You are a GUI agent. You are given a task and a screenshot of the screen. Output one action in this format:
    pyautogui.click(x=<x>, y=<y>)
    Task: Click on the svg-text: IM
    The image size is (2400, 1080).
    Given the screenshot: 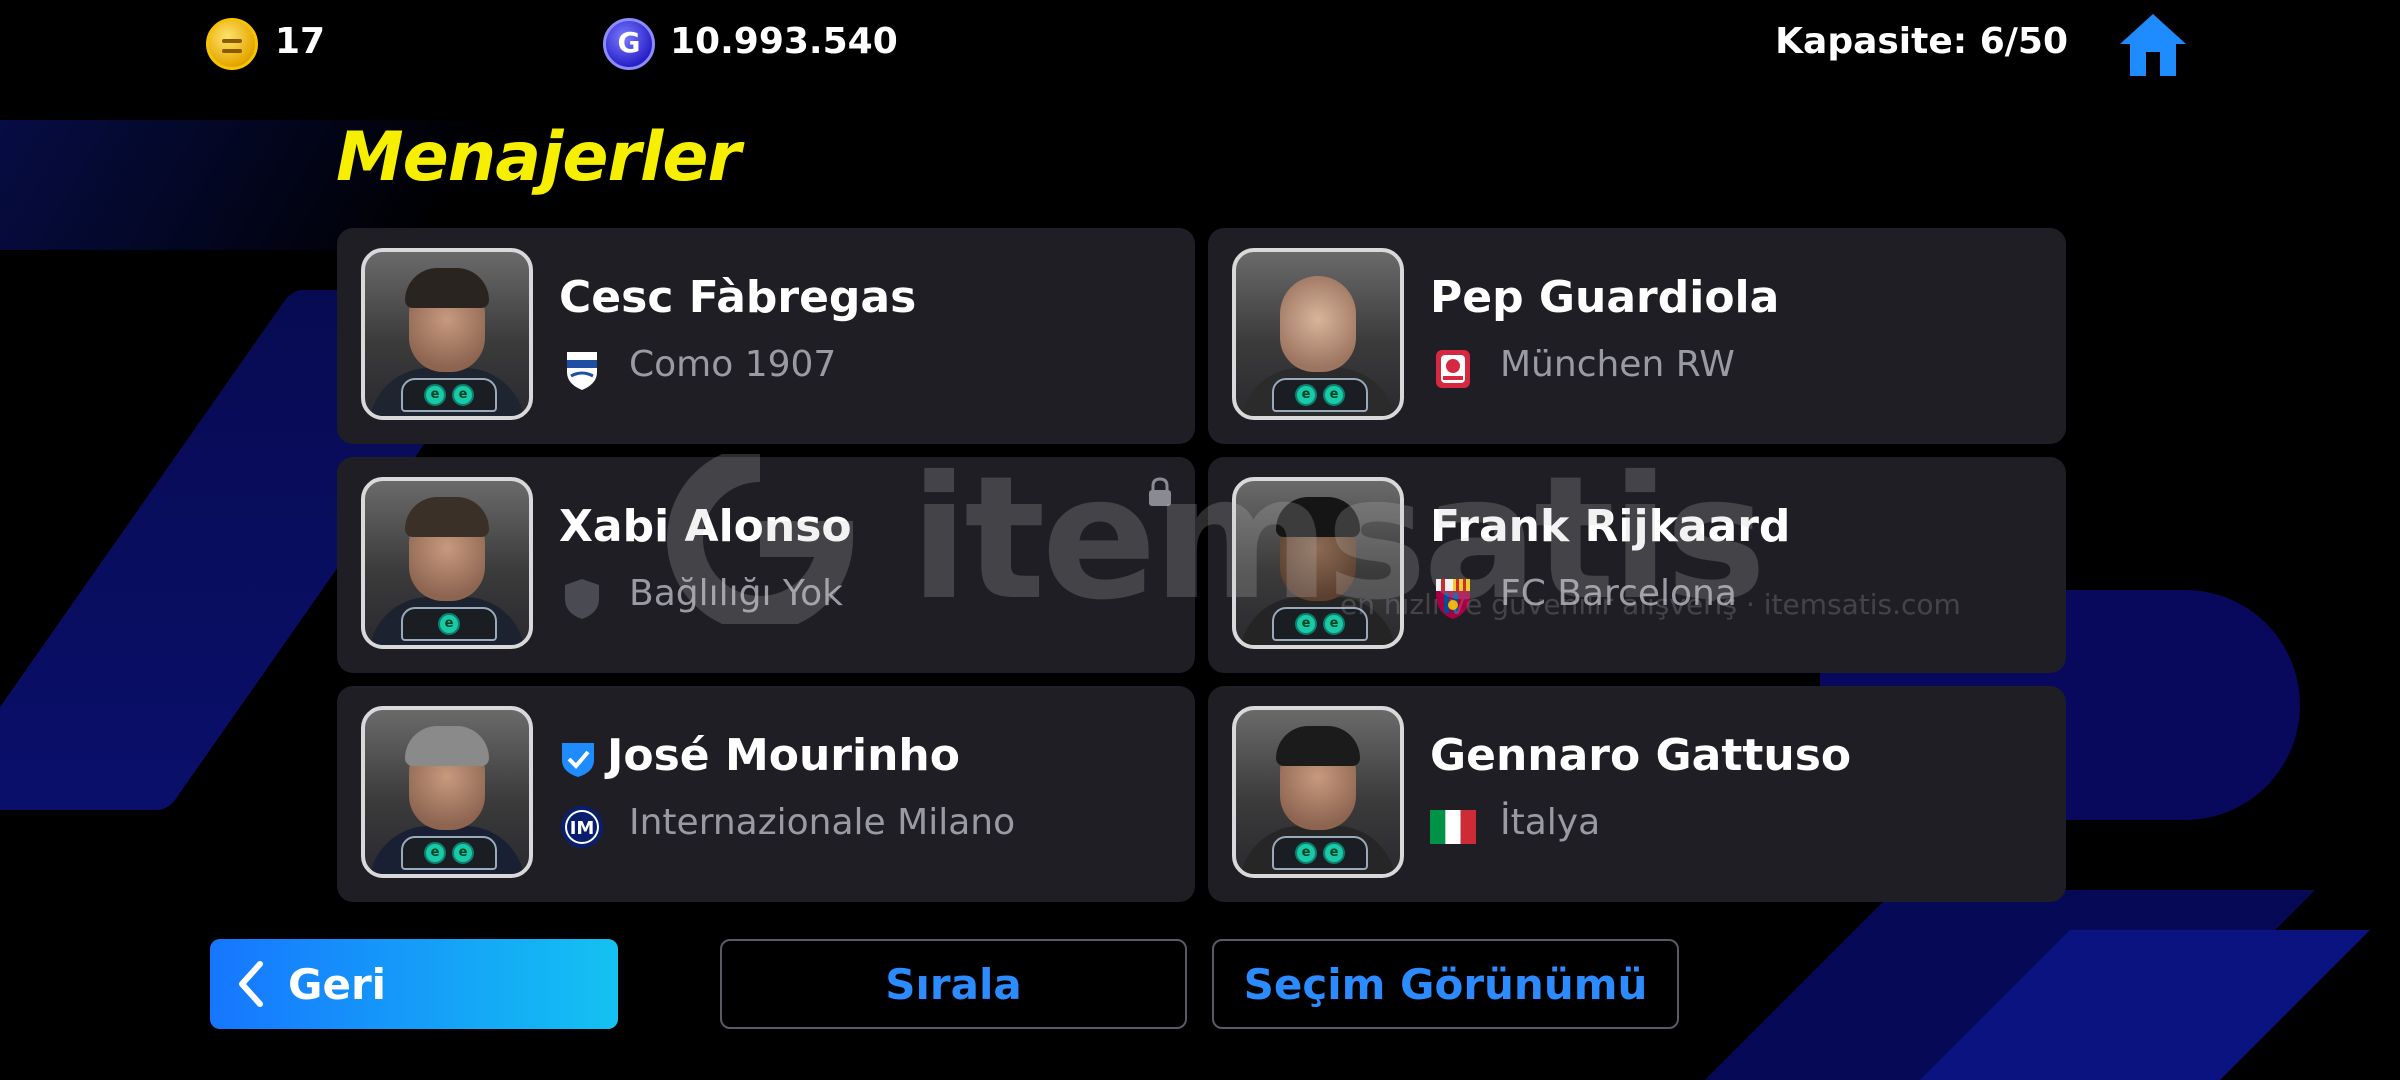 What is the action you would take?
    pyautogui.click(x=582, y=828)
    